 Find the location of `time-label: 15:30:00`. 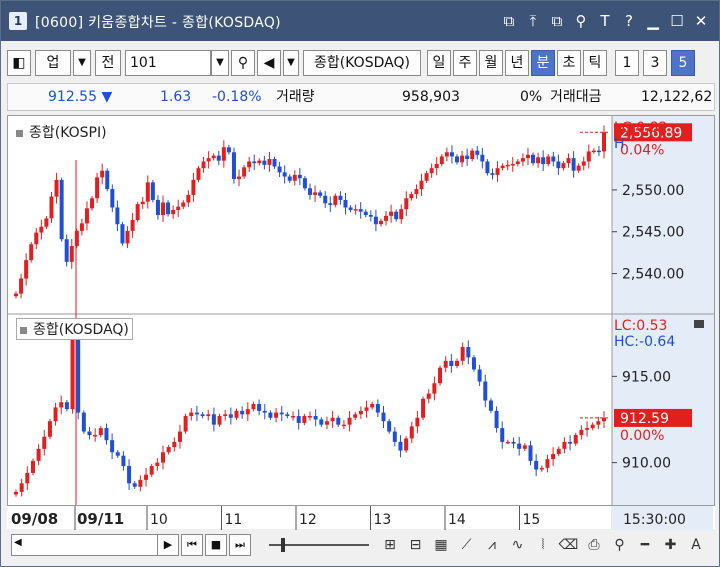

time-label: 15:30:00 is located at coordinates (654, 520).